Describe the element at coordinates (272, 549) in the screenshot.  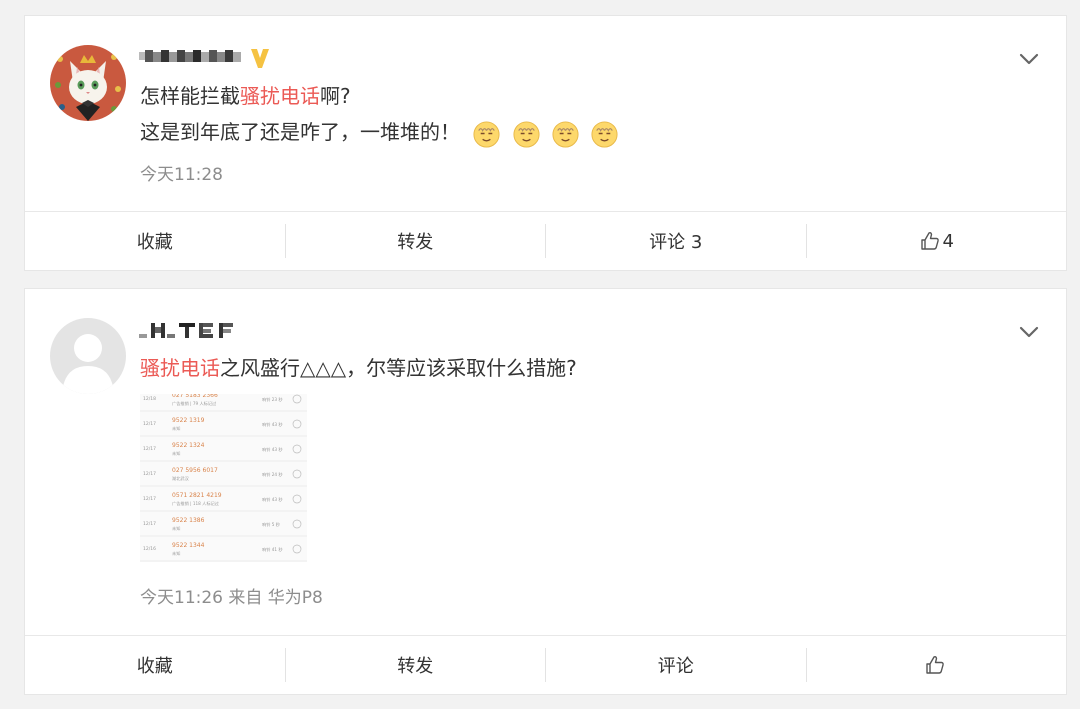
I see `thumb-duration: 响铃 41 秒` at that location.